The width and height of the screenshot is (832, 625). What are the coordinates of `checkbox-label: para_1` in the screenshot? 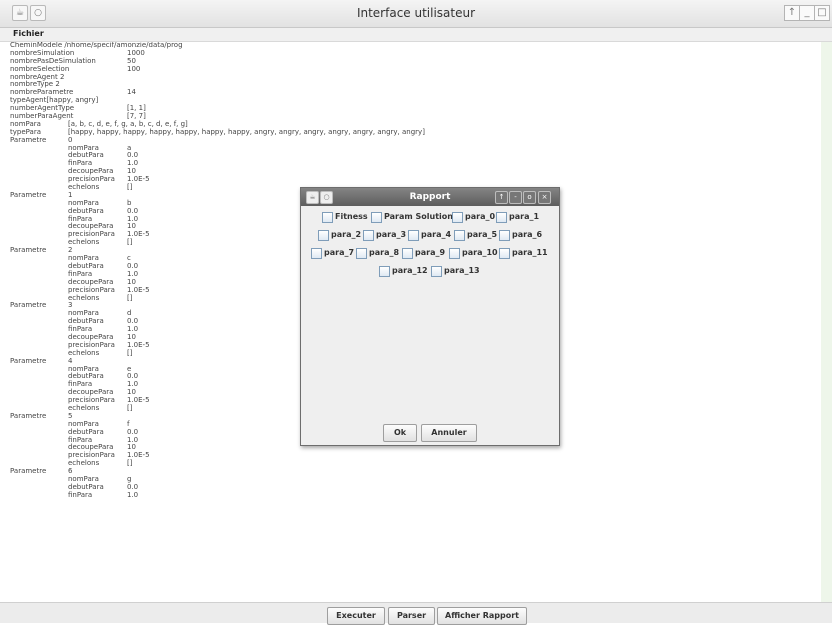 It's located at (524, 216).